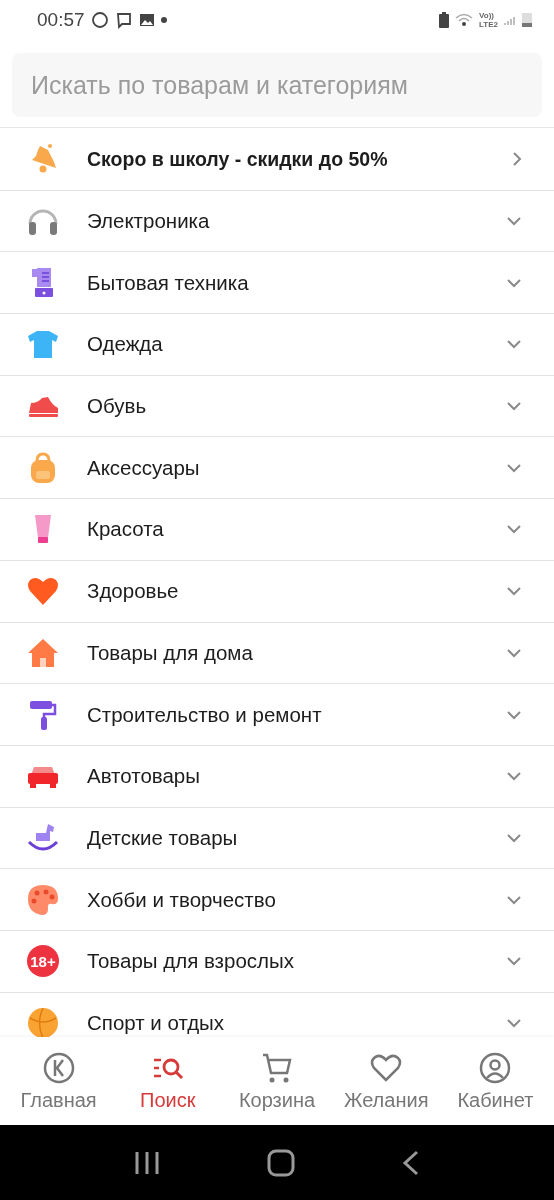 This screenshot has height=1200, width=554. I want to click on category-label: Электроника, so click(149, 221).